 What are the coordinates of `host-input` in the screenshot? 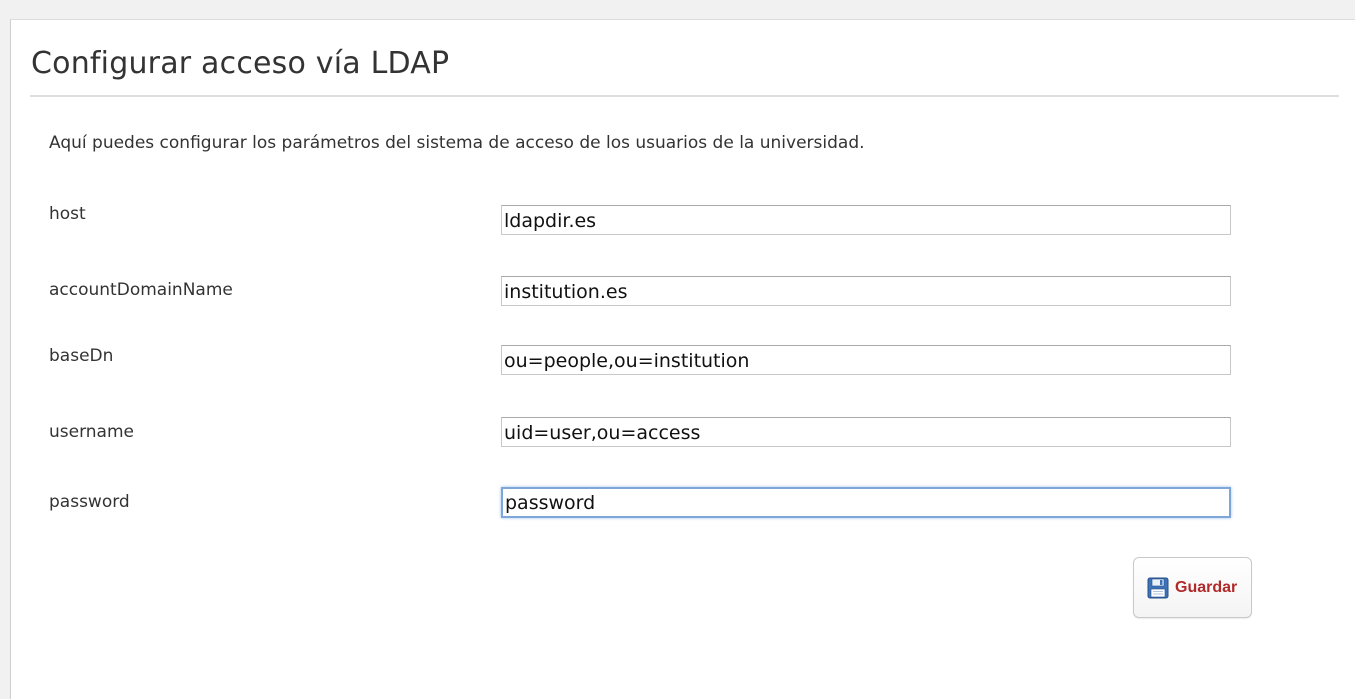 It's located at (866, 220).